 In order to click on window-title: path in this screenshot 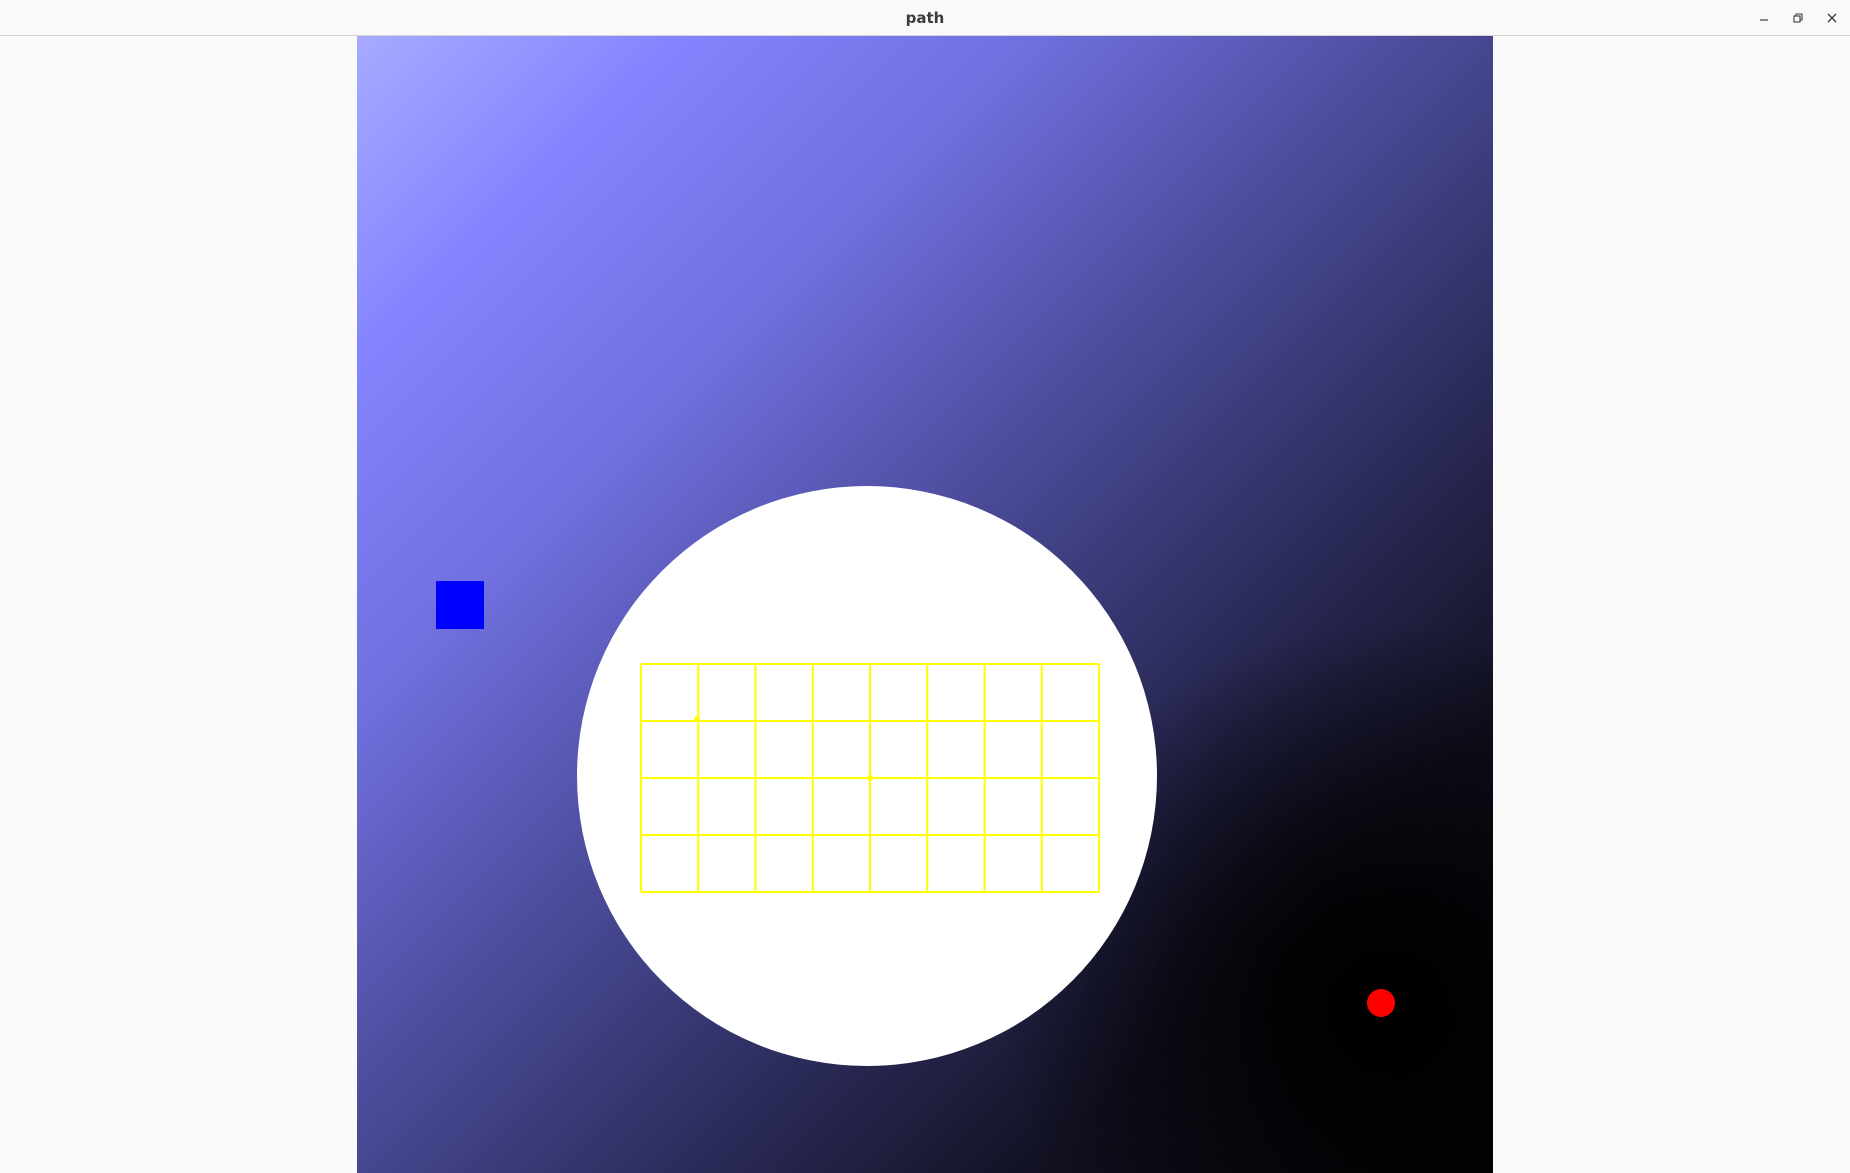, I will do `click(925, 18)`.